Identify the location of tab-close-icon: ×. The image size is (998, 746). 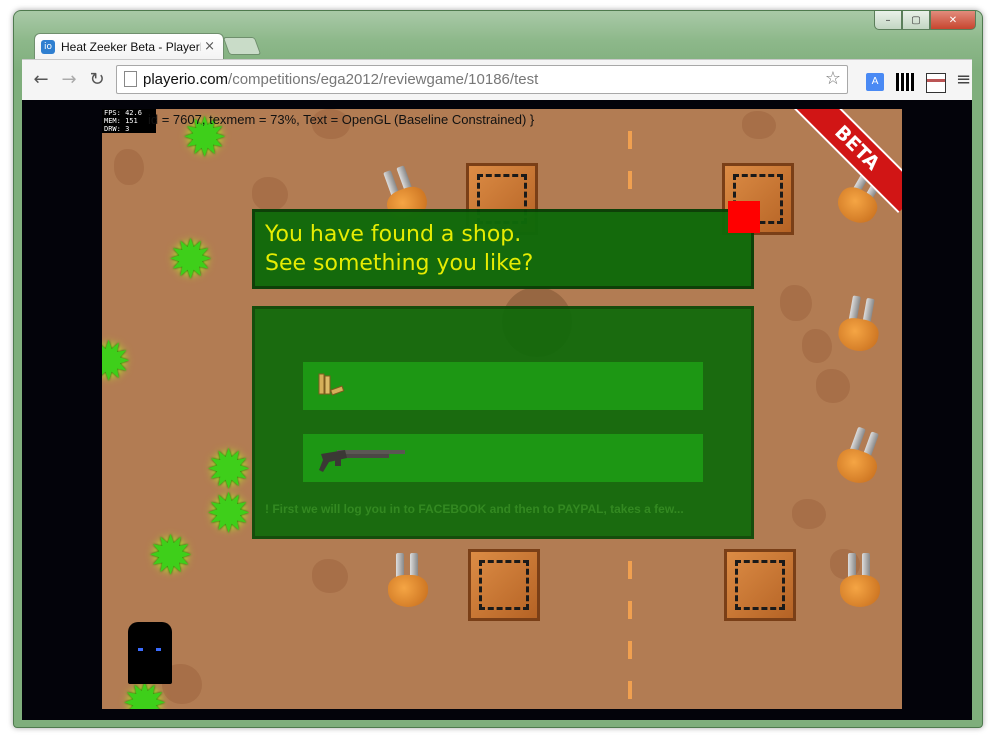
(209, 46).